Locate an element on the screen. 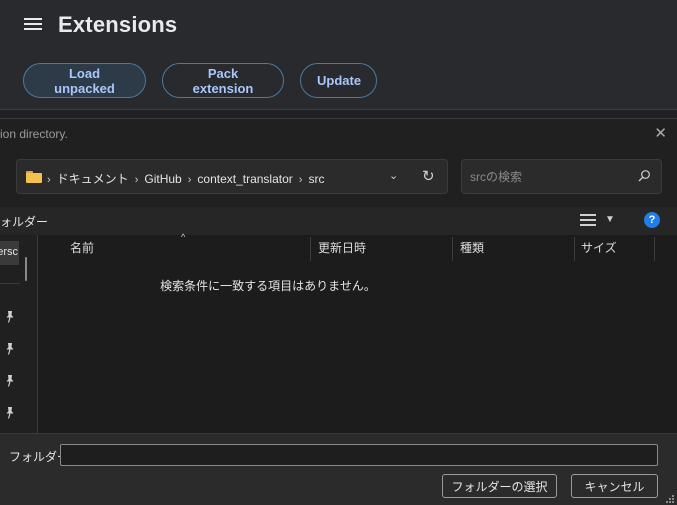 Image resolution: width=677 pixels, height=505 pixels. new-folder-button: ォルダー is located at coordinates (24, 221).